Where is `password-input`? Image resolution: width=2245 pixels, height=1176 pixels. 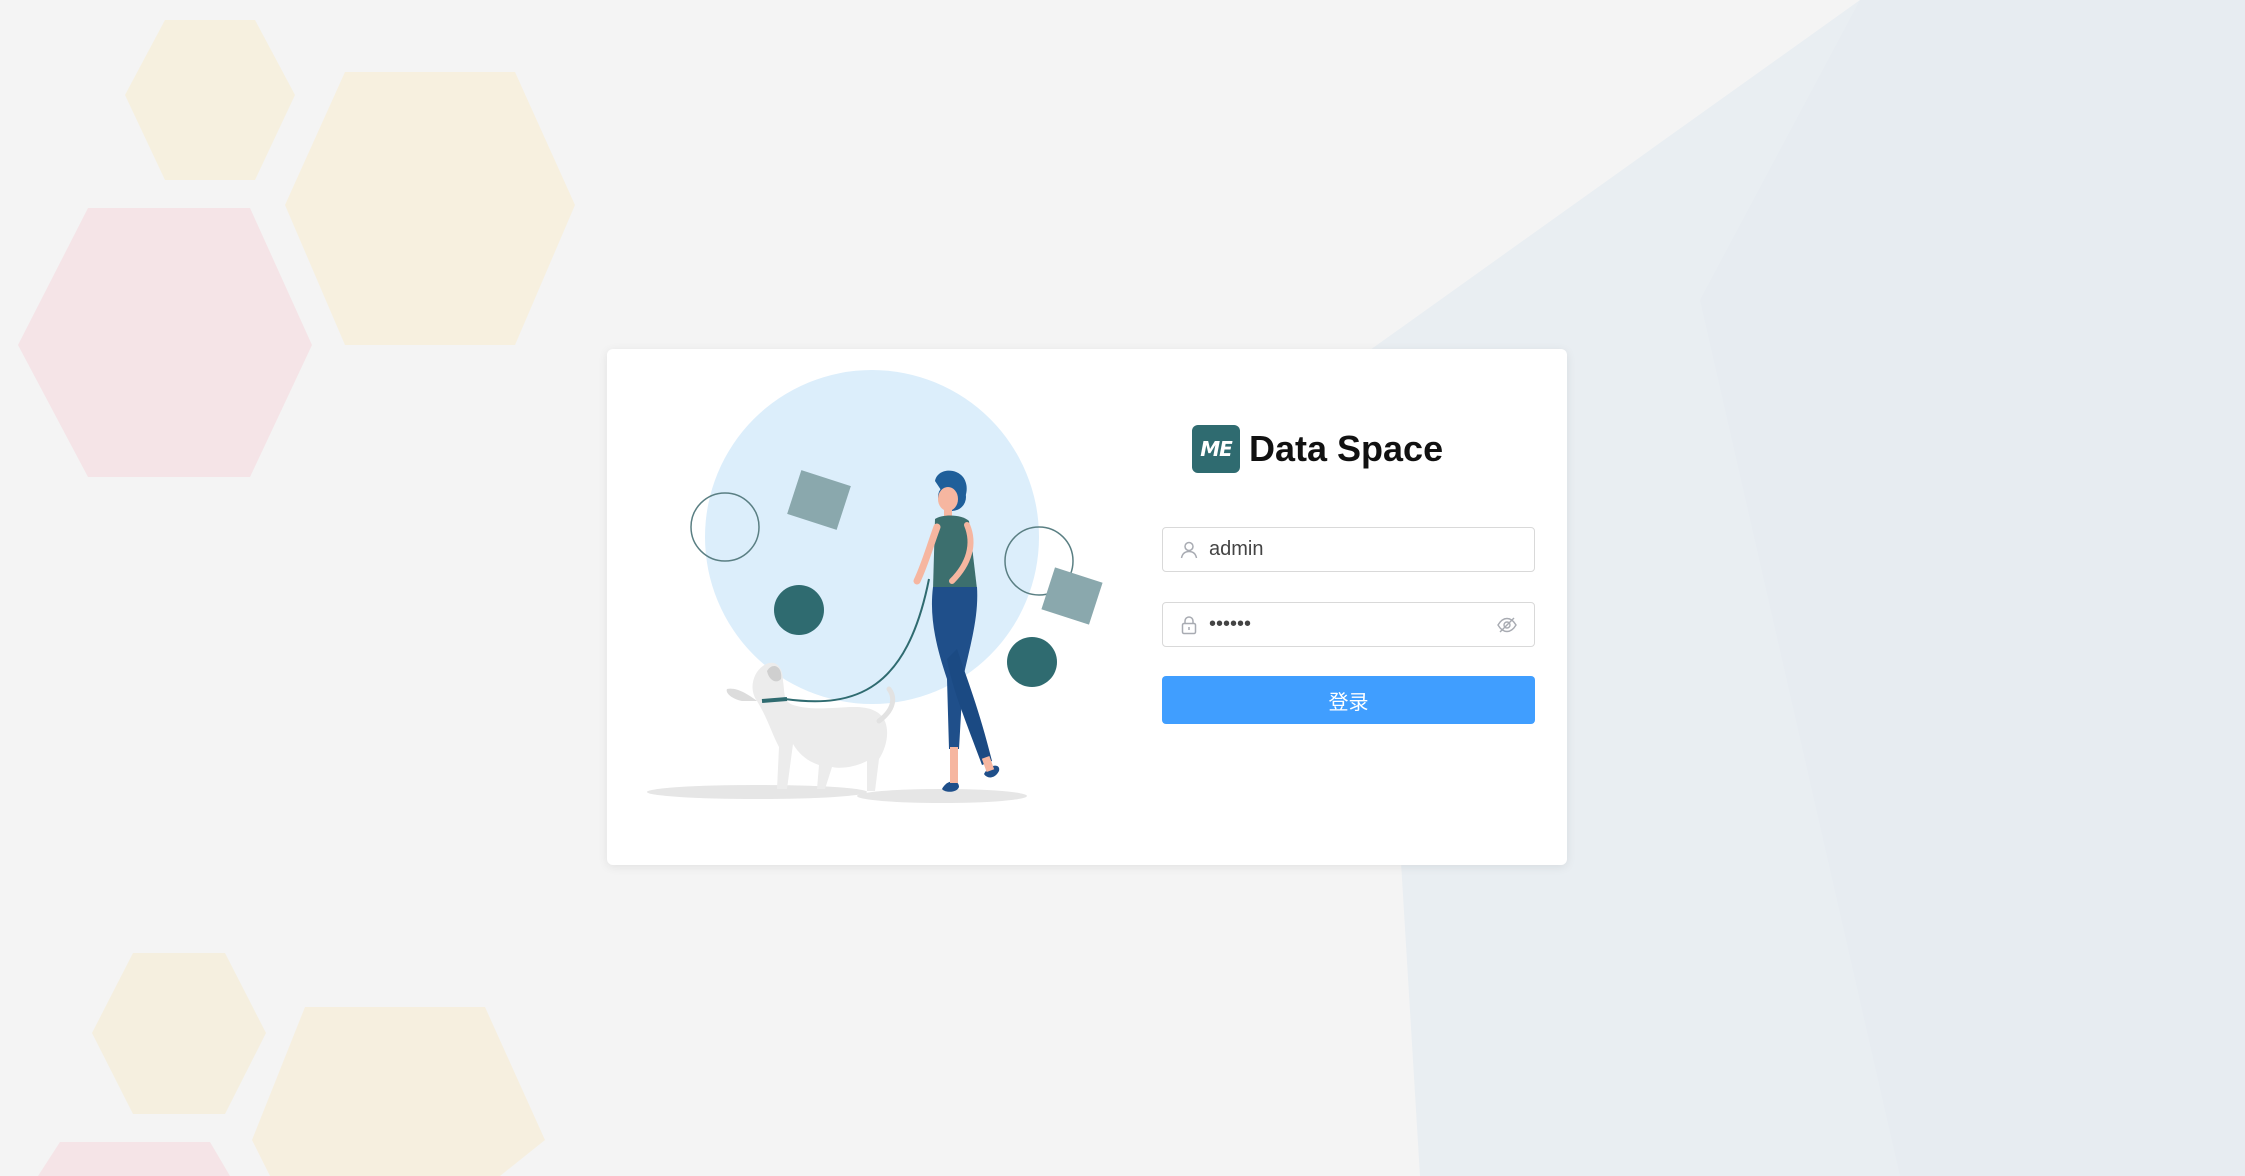
password-input is located at coordinates (1351, 624).